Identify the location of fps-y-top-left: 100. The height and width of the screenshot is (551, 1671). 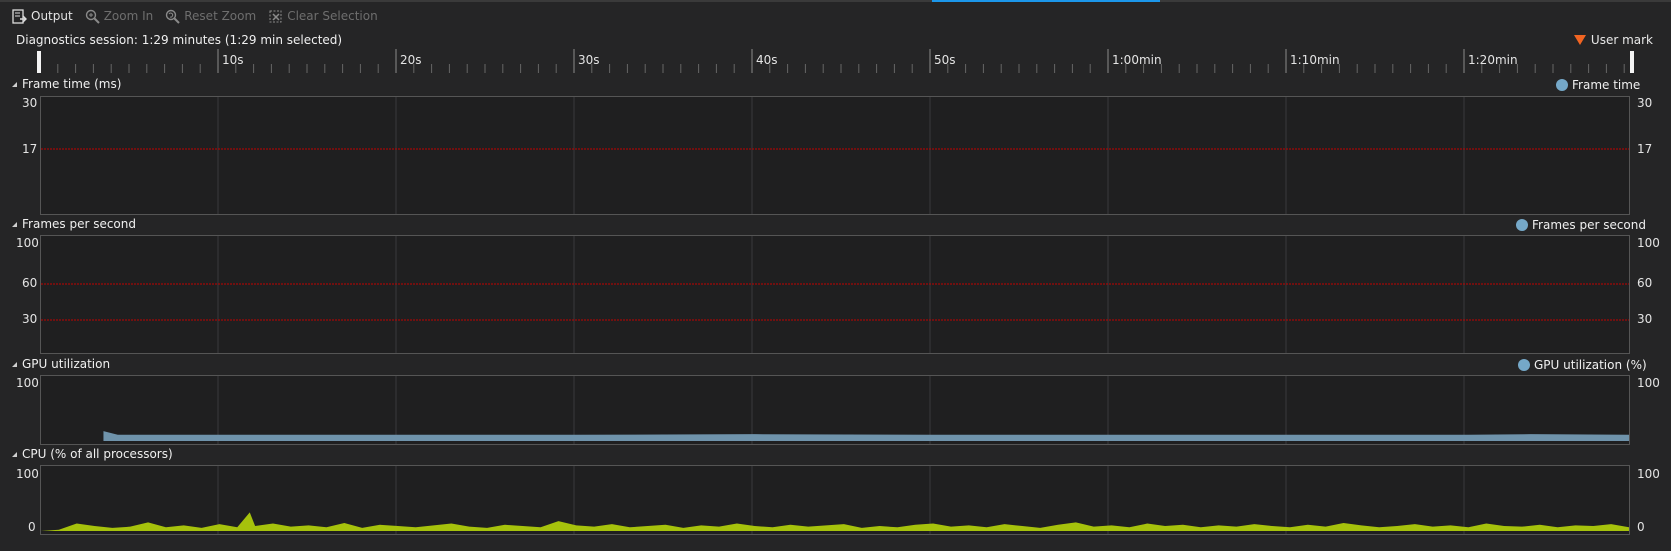
(27, 243).